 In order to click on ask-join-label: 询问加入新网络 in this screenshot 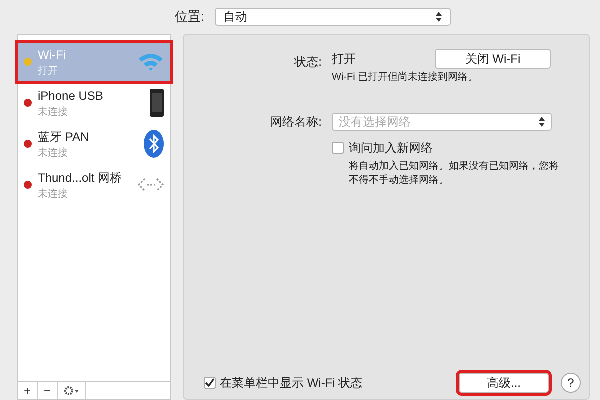, I will do `click(391, 148)`.